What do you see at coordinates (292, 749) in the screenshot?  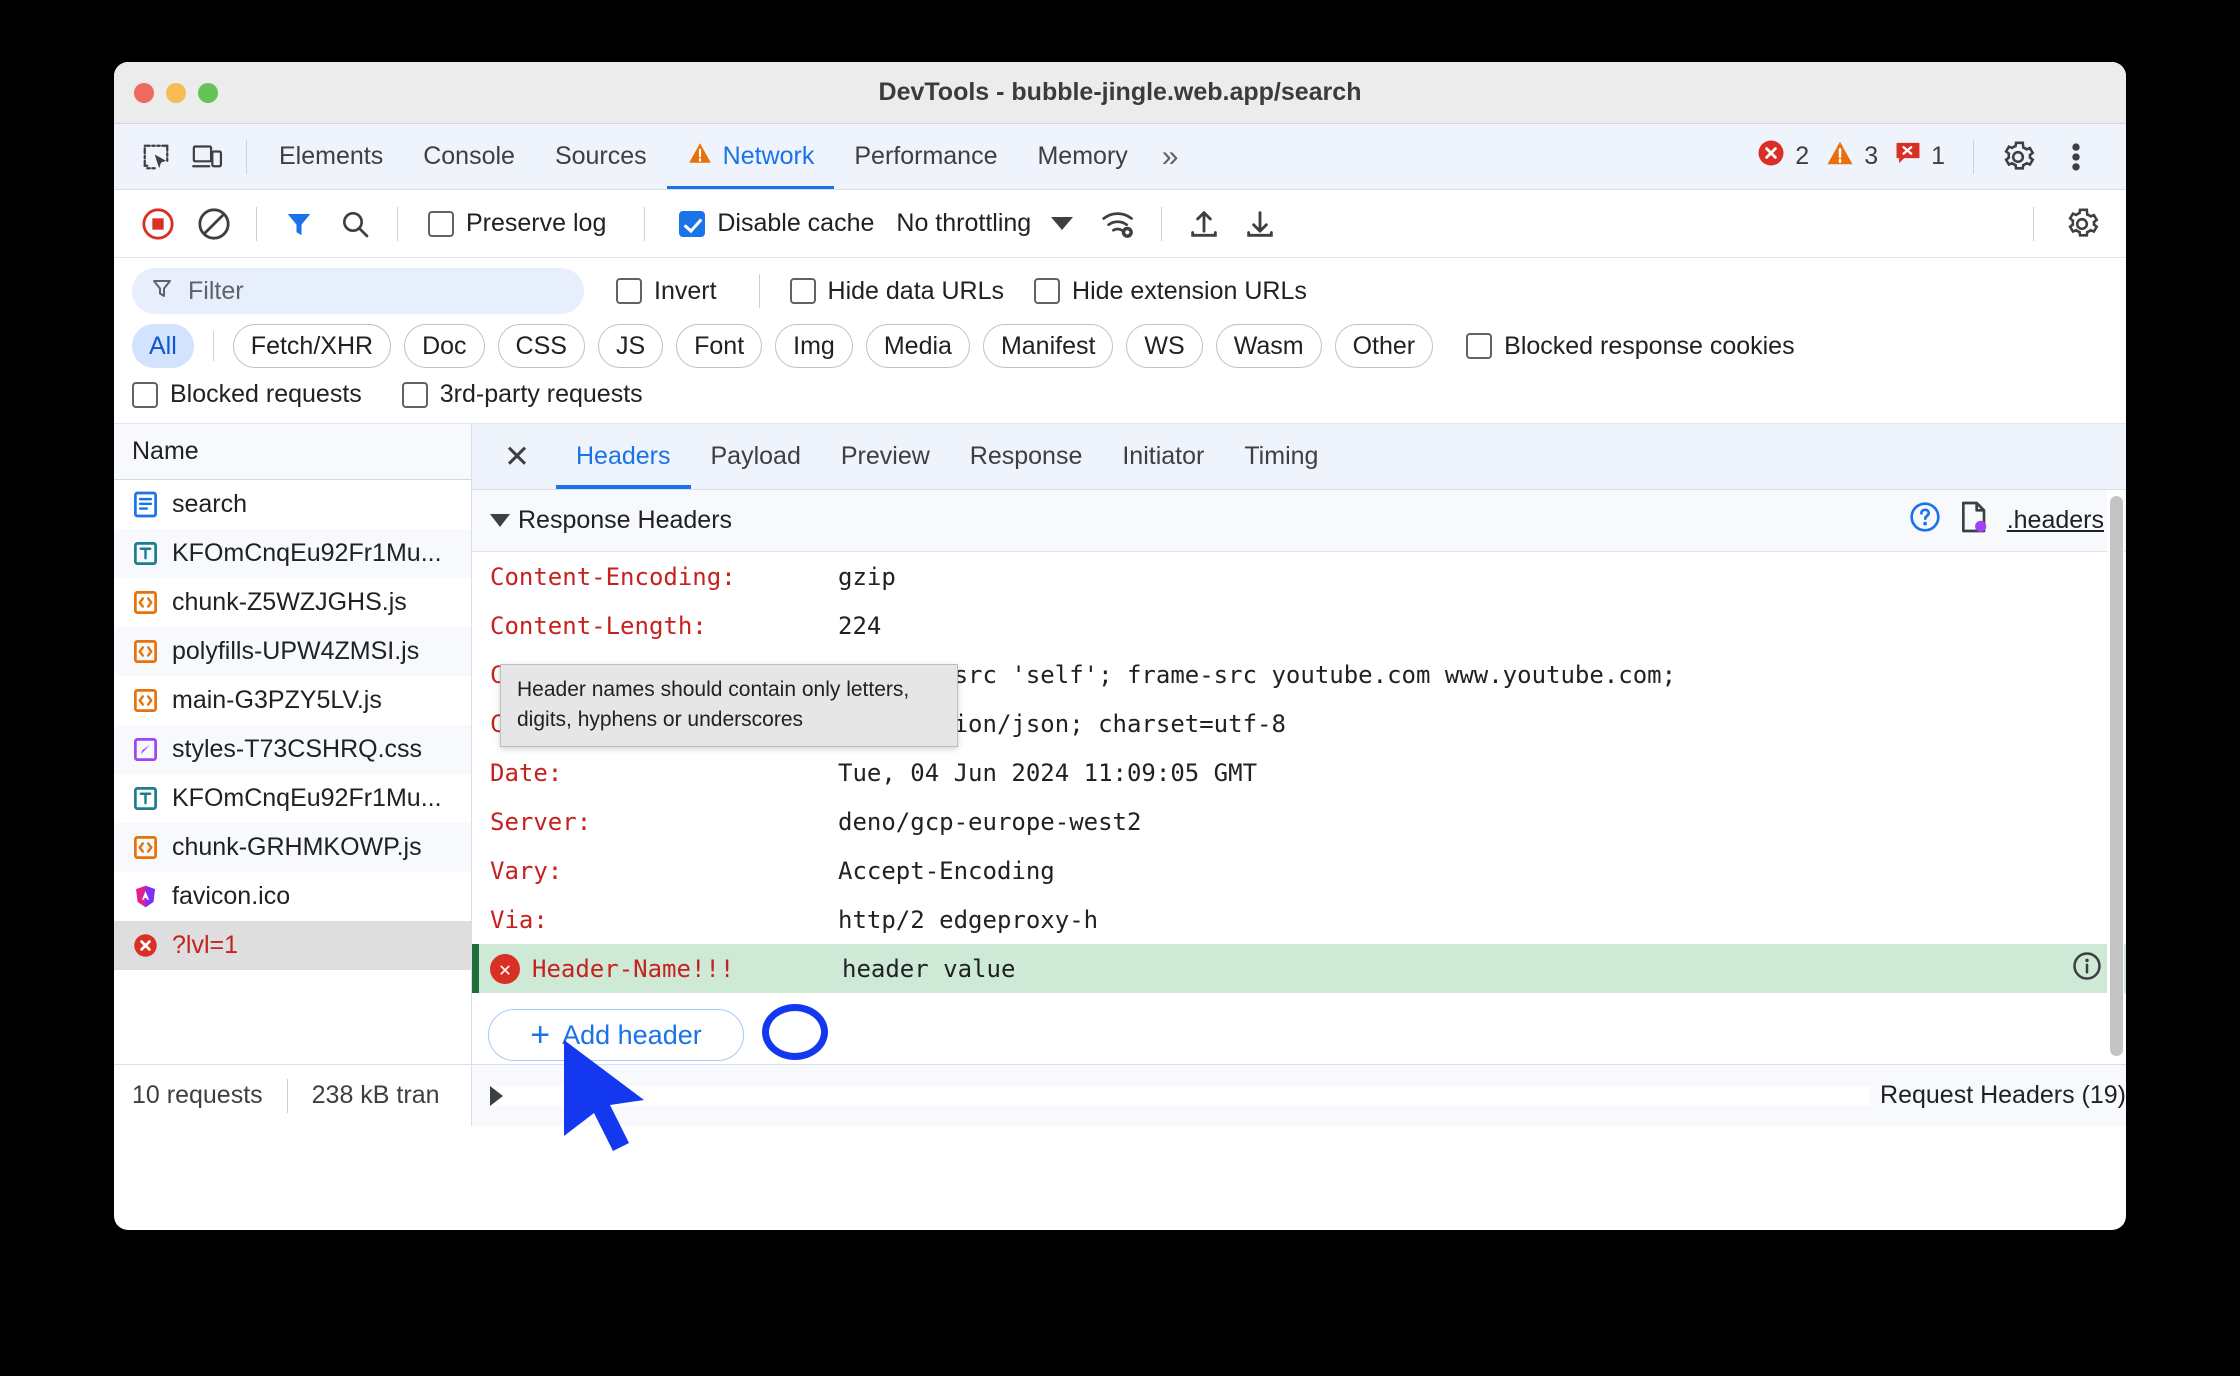 I see `request-row-styles: styles-T73CSHRQ.css` at bounding box center [292, 749].